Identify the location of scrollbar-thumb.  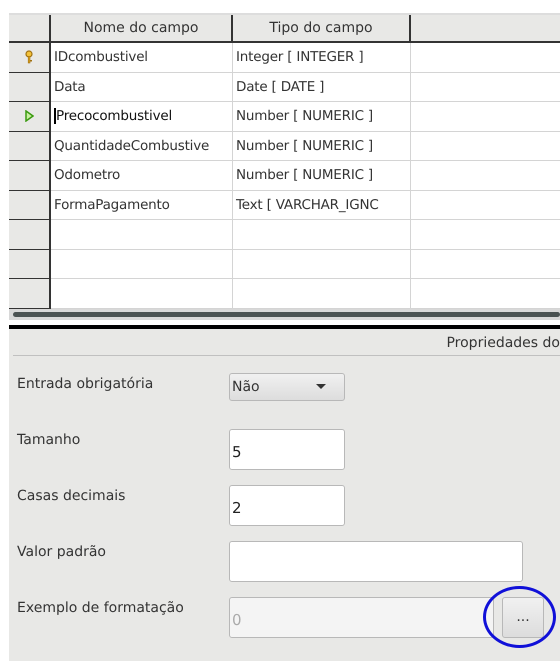
(286, 314).